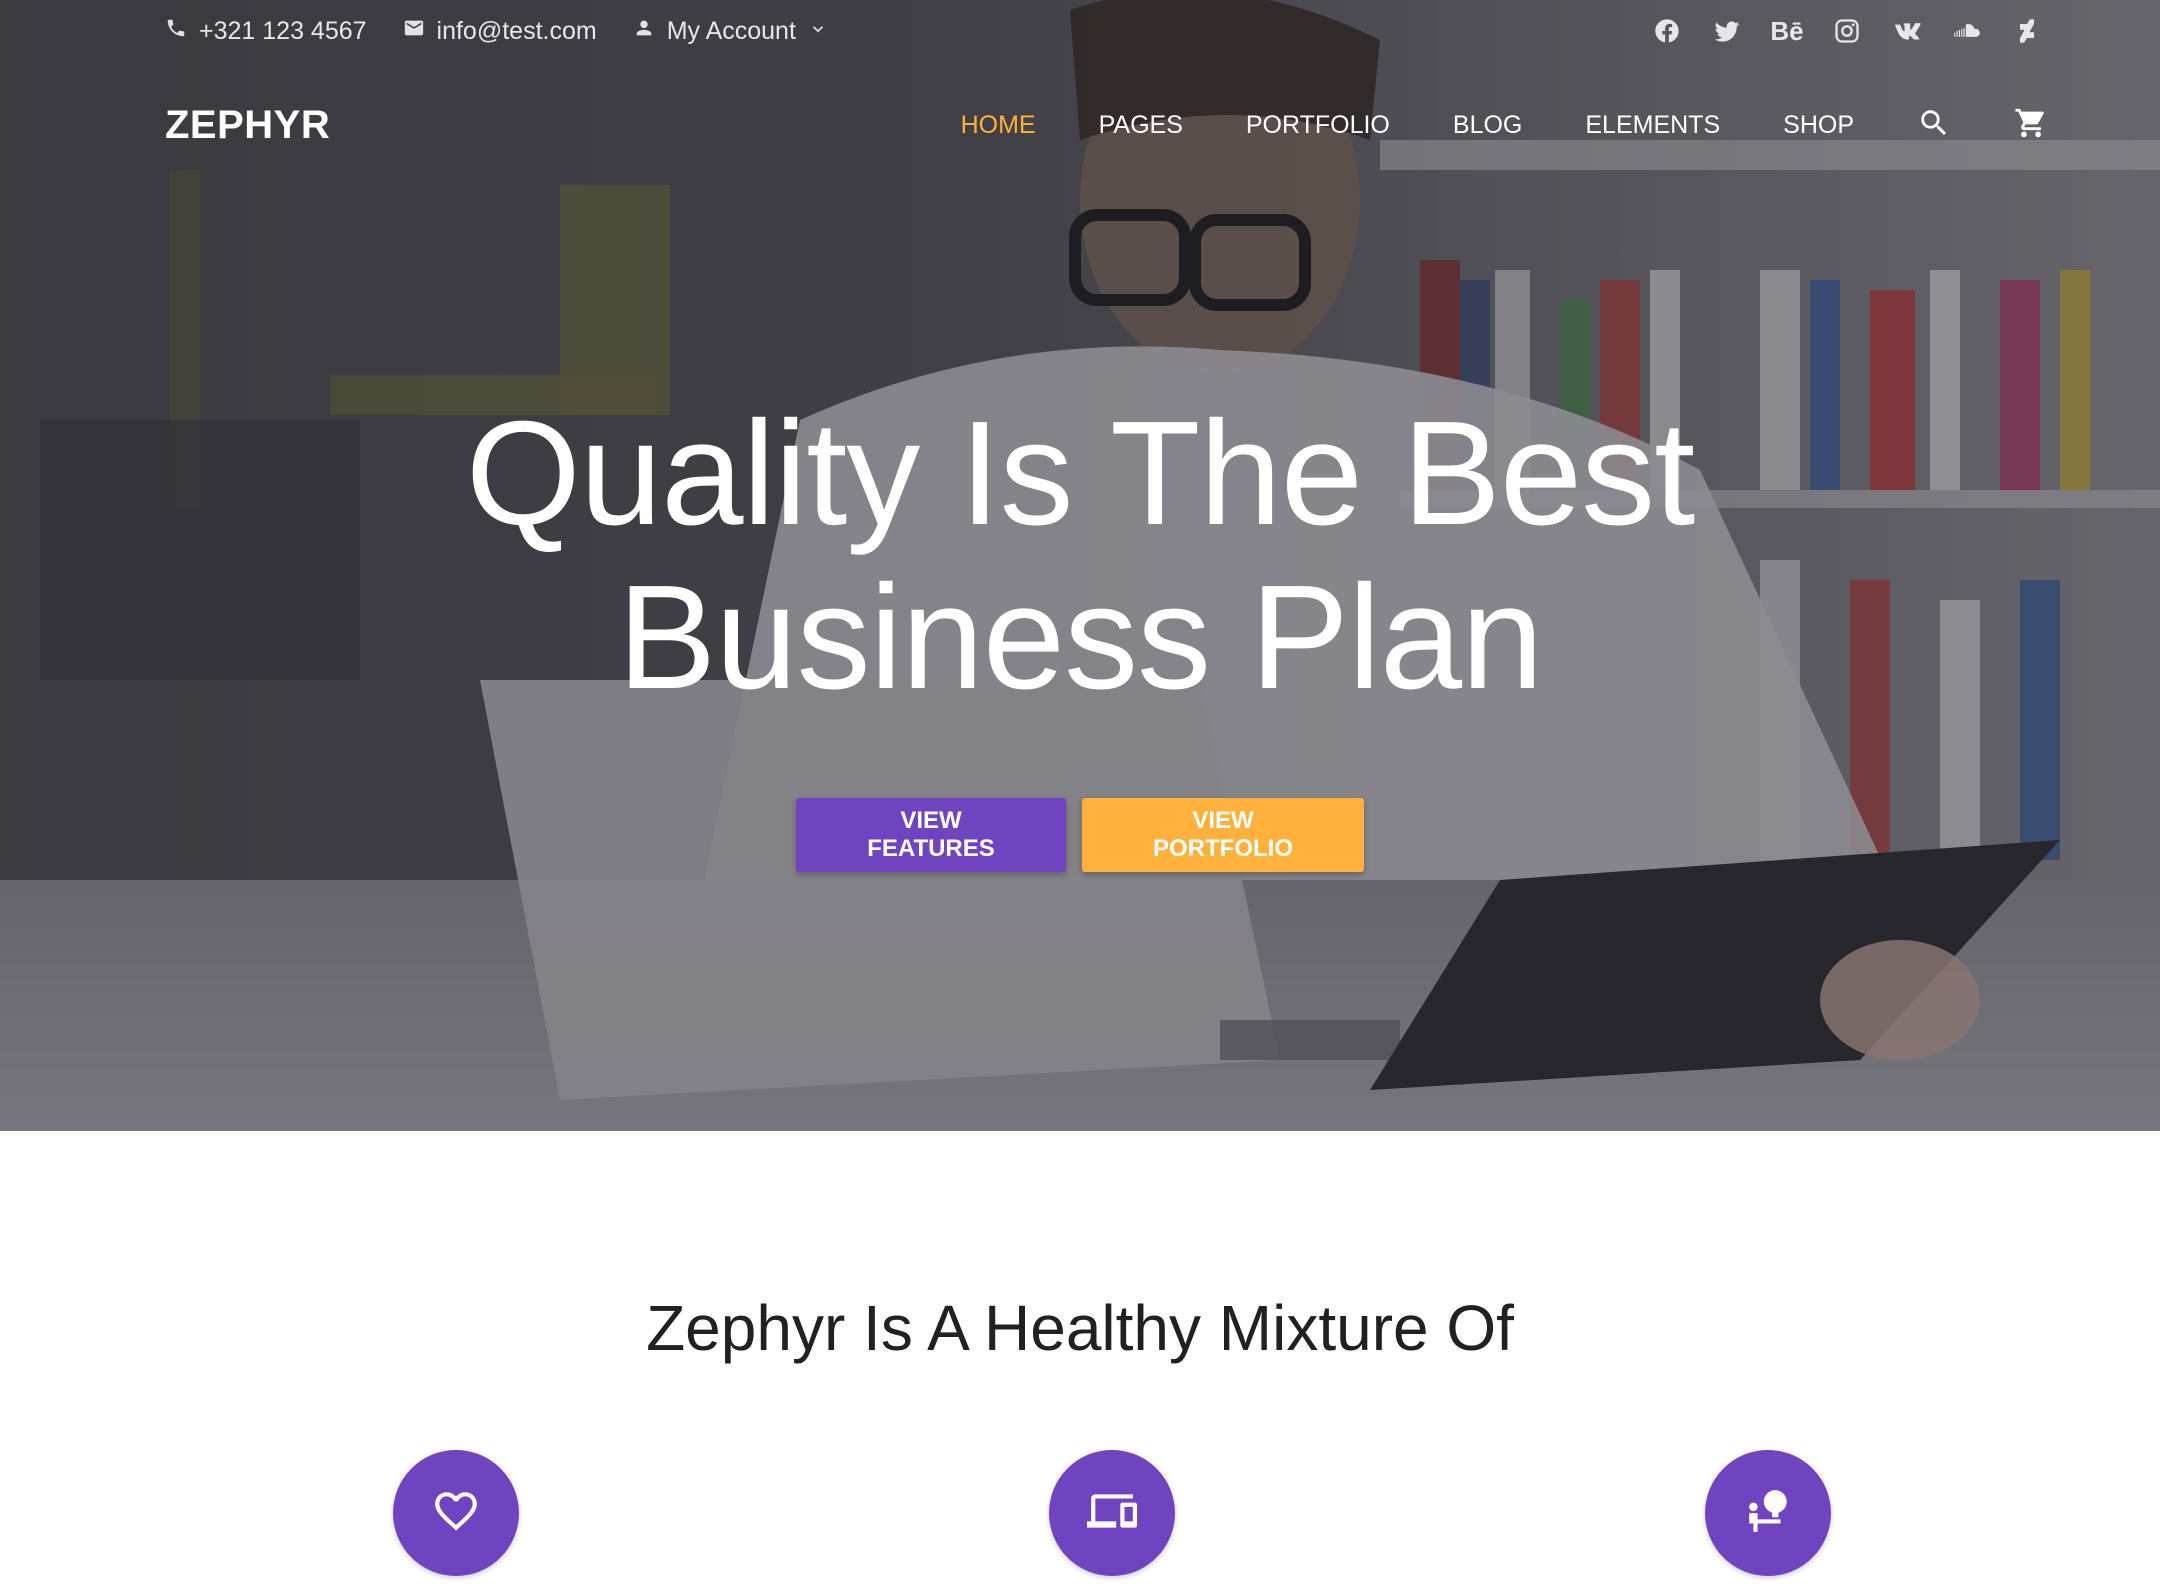 Image resolution: width=2160 pixels, height=1594 pixels. What do you see at coordinates (247, 125) in the screenshot?
I see `site-logo: ZEPHYR` at bounding box center [247, 125].